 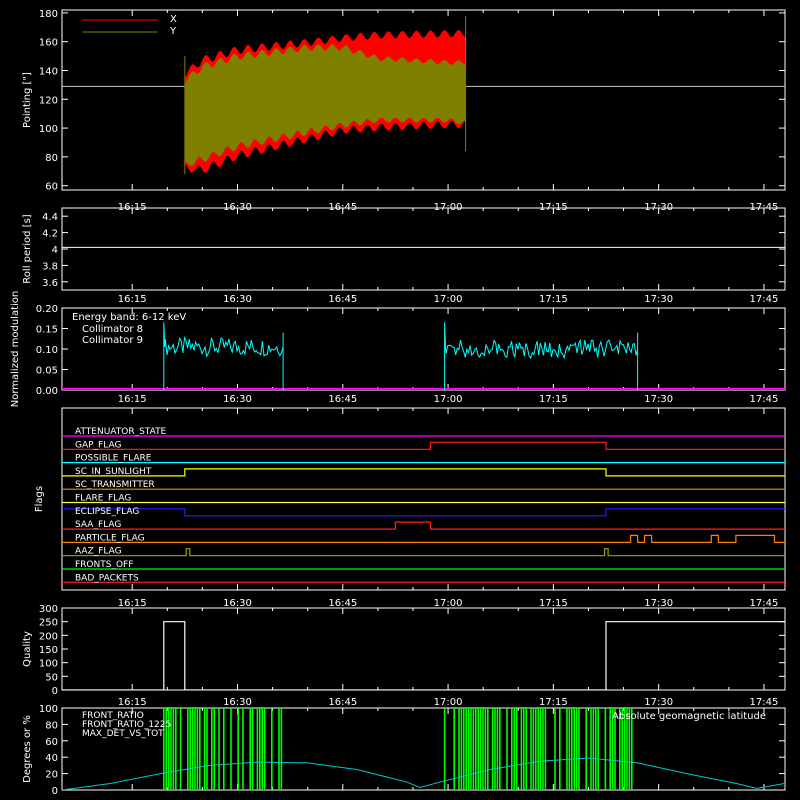 I want to click on y-tick-label: 200, so click(x=48, y=636).